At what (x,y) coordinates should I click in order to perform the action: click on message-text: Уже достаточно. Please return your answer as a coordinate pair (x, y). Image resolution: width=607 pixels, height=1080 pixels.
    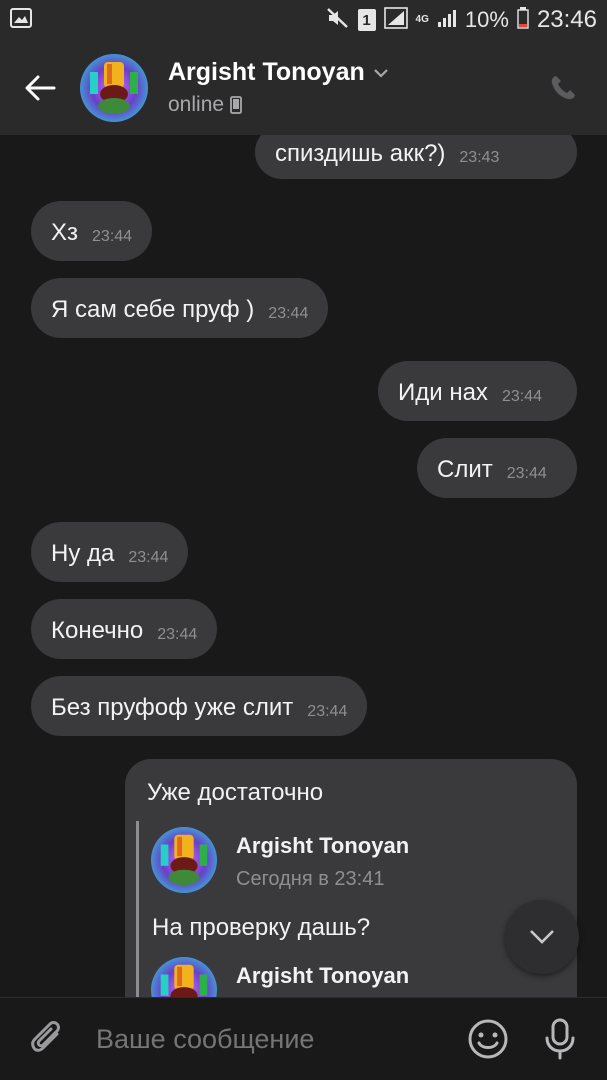
    Looking at the image, I should click on (235, 792).